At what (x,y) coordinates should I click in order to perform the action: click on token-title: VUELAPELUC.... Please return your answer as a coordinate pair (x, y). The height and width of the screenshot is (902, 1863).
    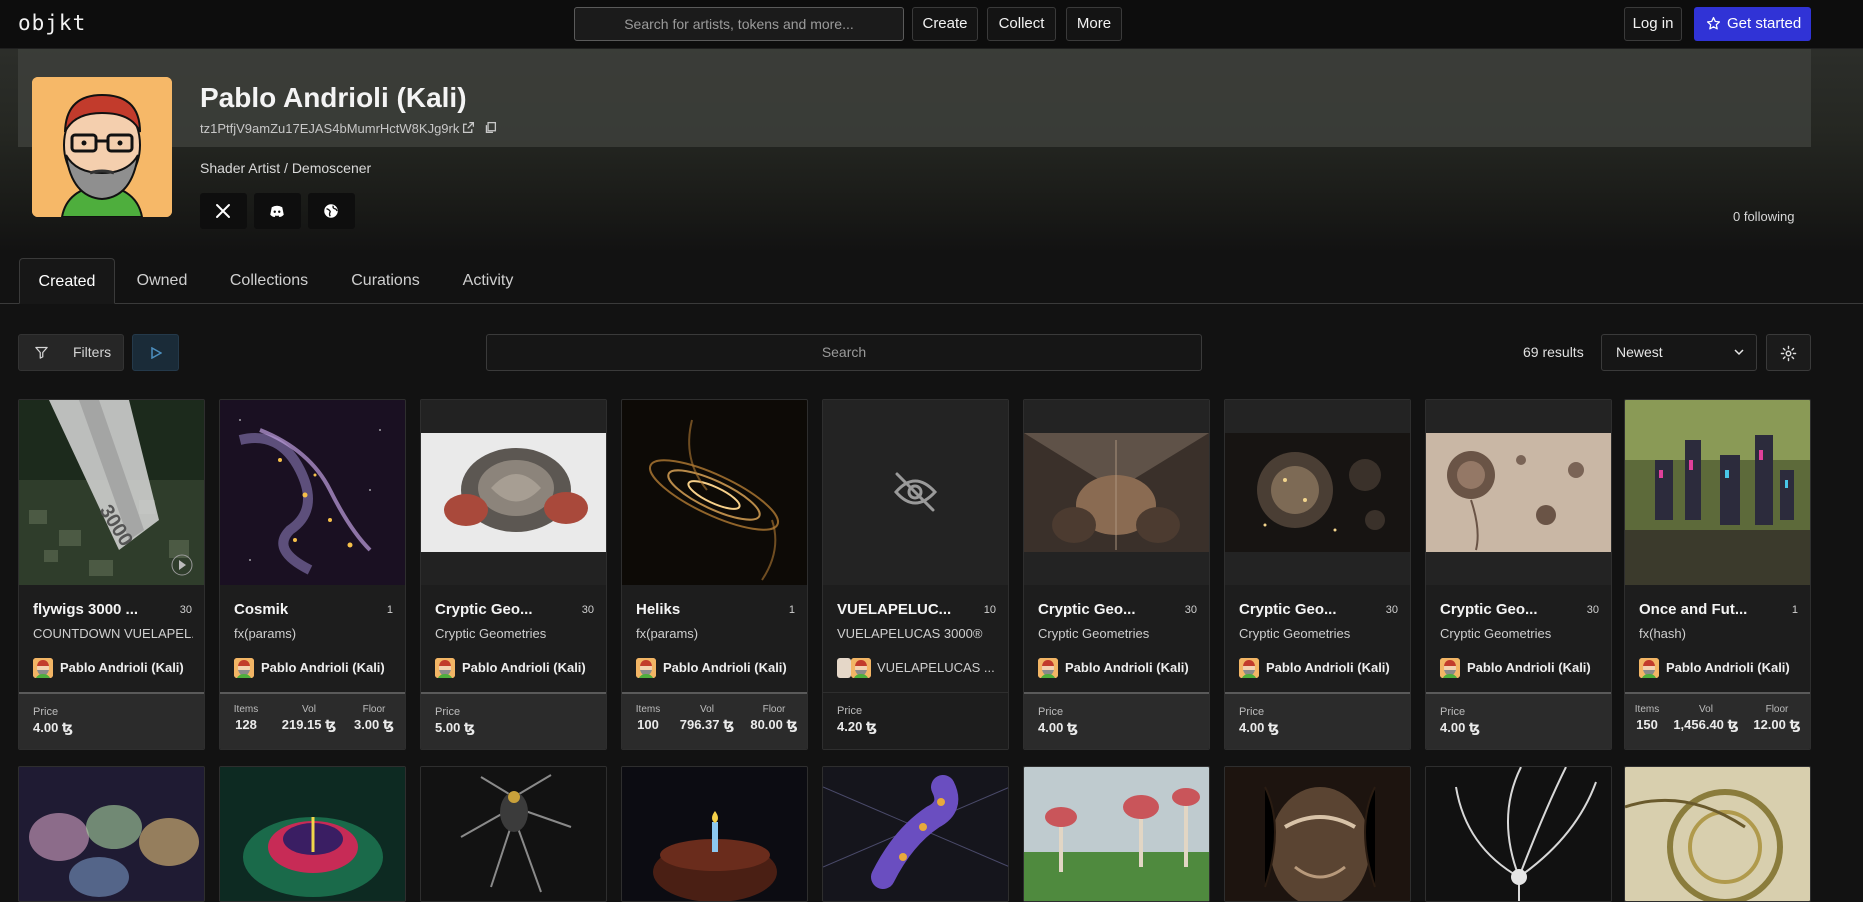
    Looking at the image, I should click on (907, 609).